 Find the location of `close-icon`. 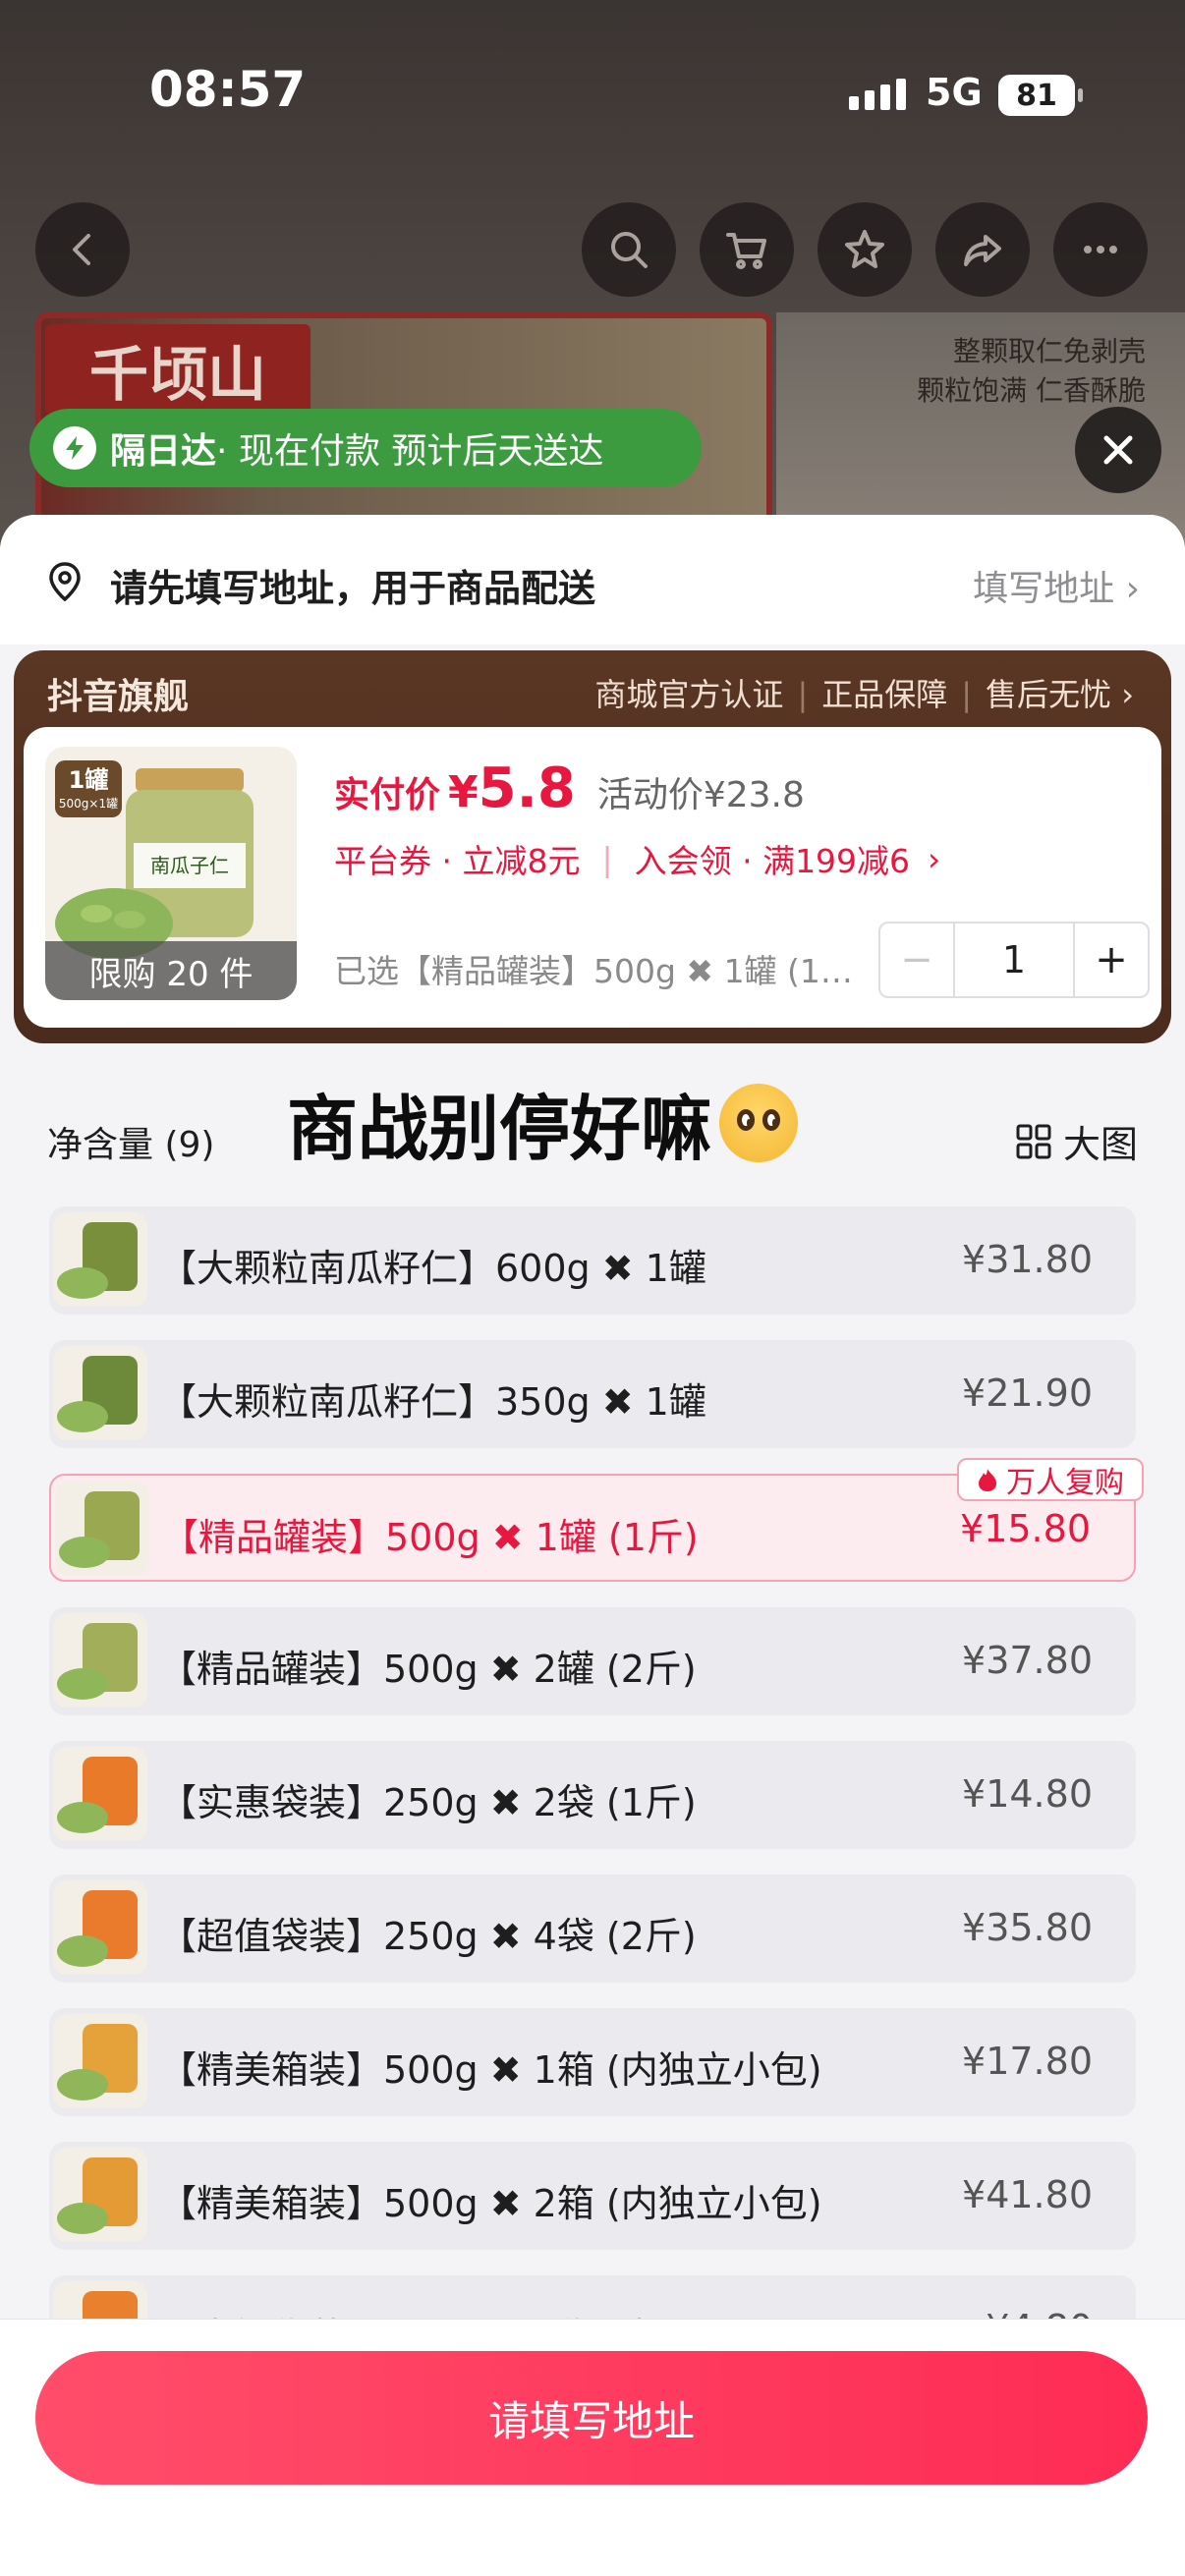

close-icon is located at coordinates (1118, 450).